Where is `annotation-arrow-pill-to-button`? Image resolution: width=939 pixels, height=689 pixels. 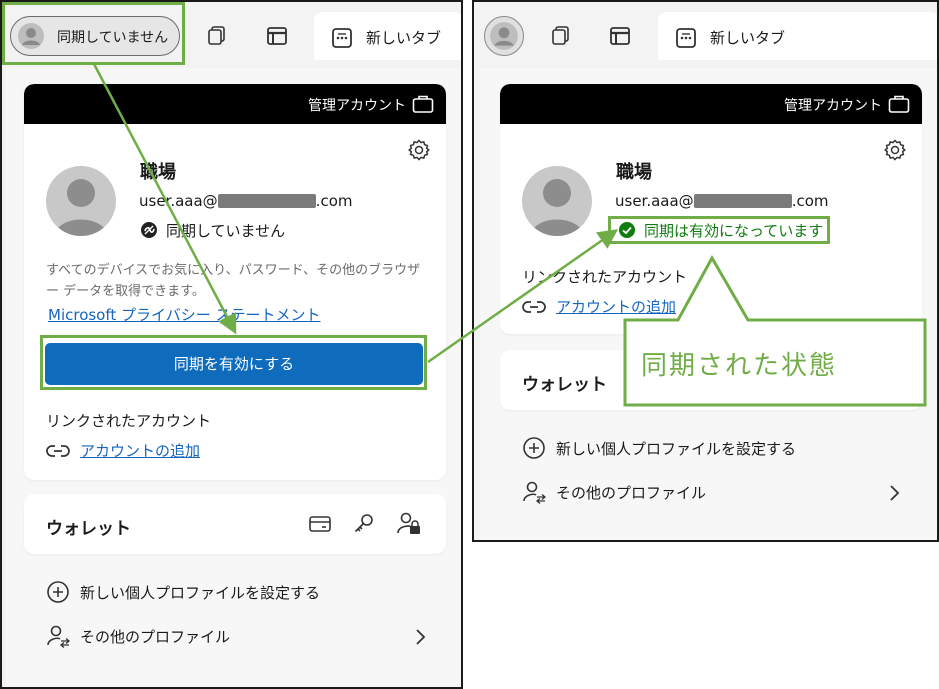
annotation-arrow-pill-to-button is located at coordinates (164, 199).